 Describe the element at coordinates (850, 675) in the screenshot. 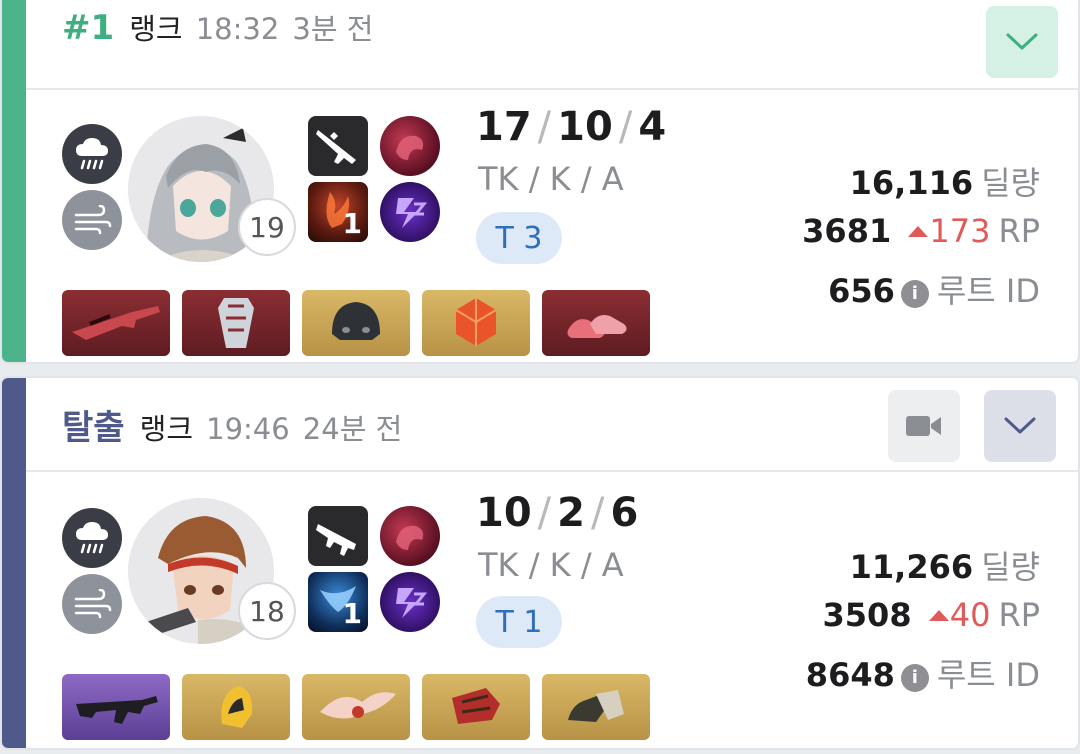

I see `route-id-value: 8648` at that location.